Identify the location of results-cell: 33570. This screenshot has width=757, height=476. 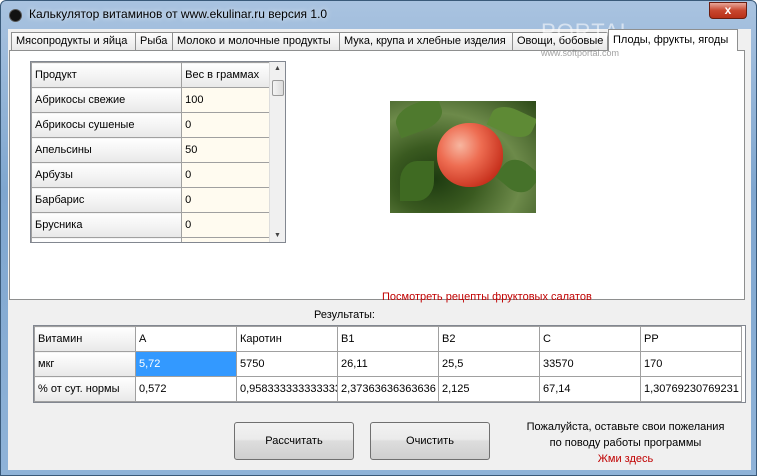
(590, 364).